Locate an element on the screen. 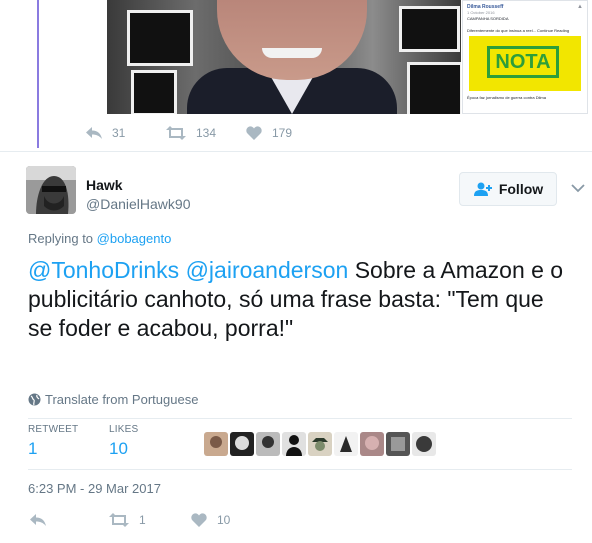 Image resolution: width=592 pixels, height=543 pixels. avatar is located at coordinates (51, 190).